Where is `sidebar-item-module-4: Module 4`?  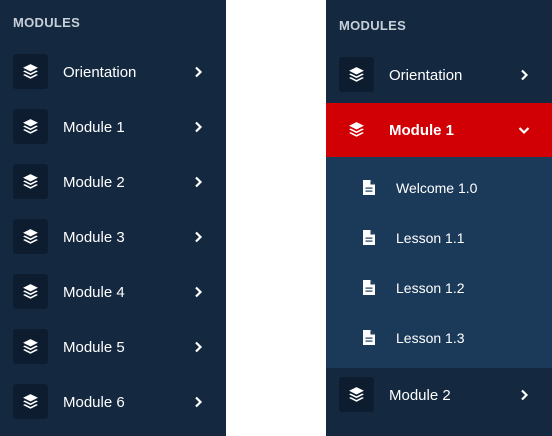 sidebar-item-module-4: Module 4 is located at coordinates (113, 292).